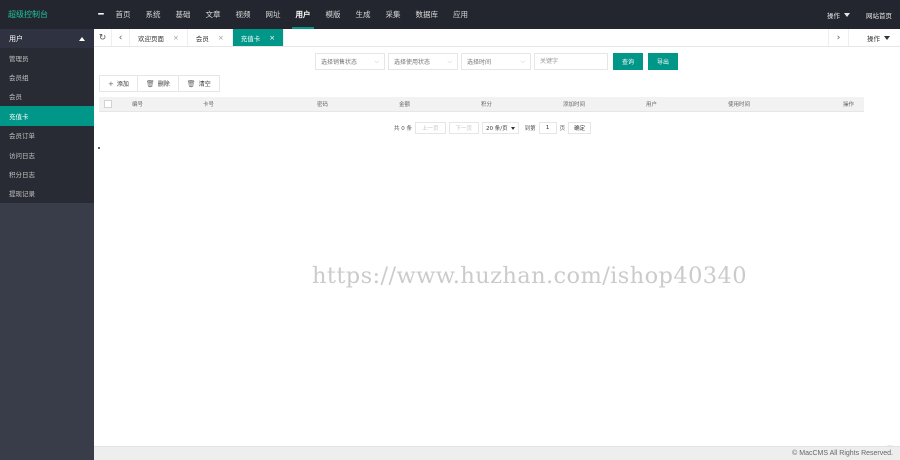 The image size is (900, 460). Describe the element at coordinates (353, 104) in the screenshot. I see `col-password: 密码` at that location.